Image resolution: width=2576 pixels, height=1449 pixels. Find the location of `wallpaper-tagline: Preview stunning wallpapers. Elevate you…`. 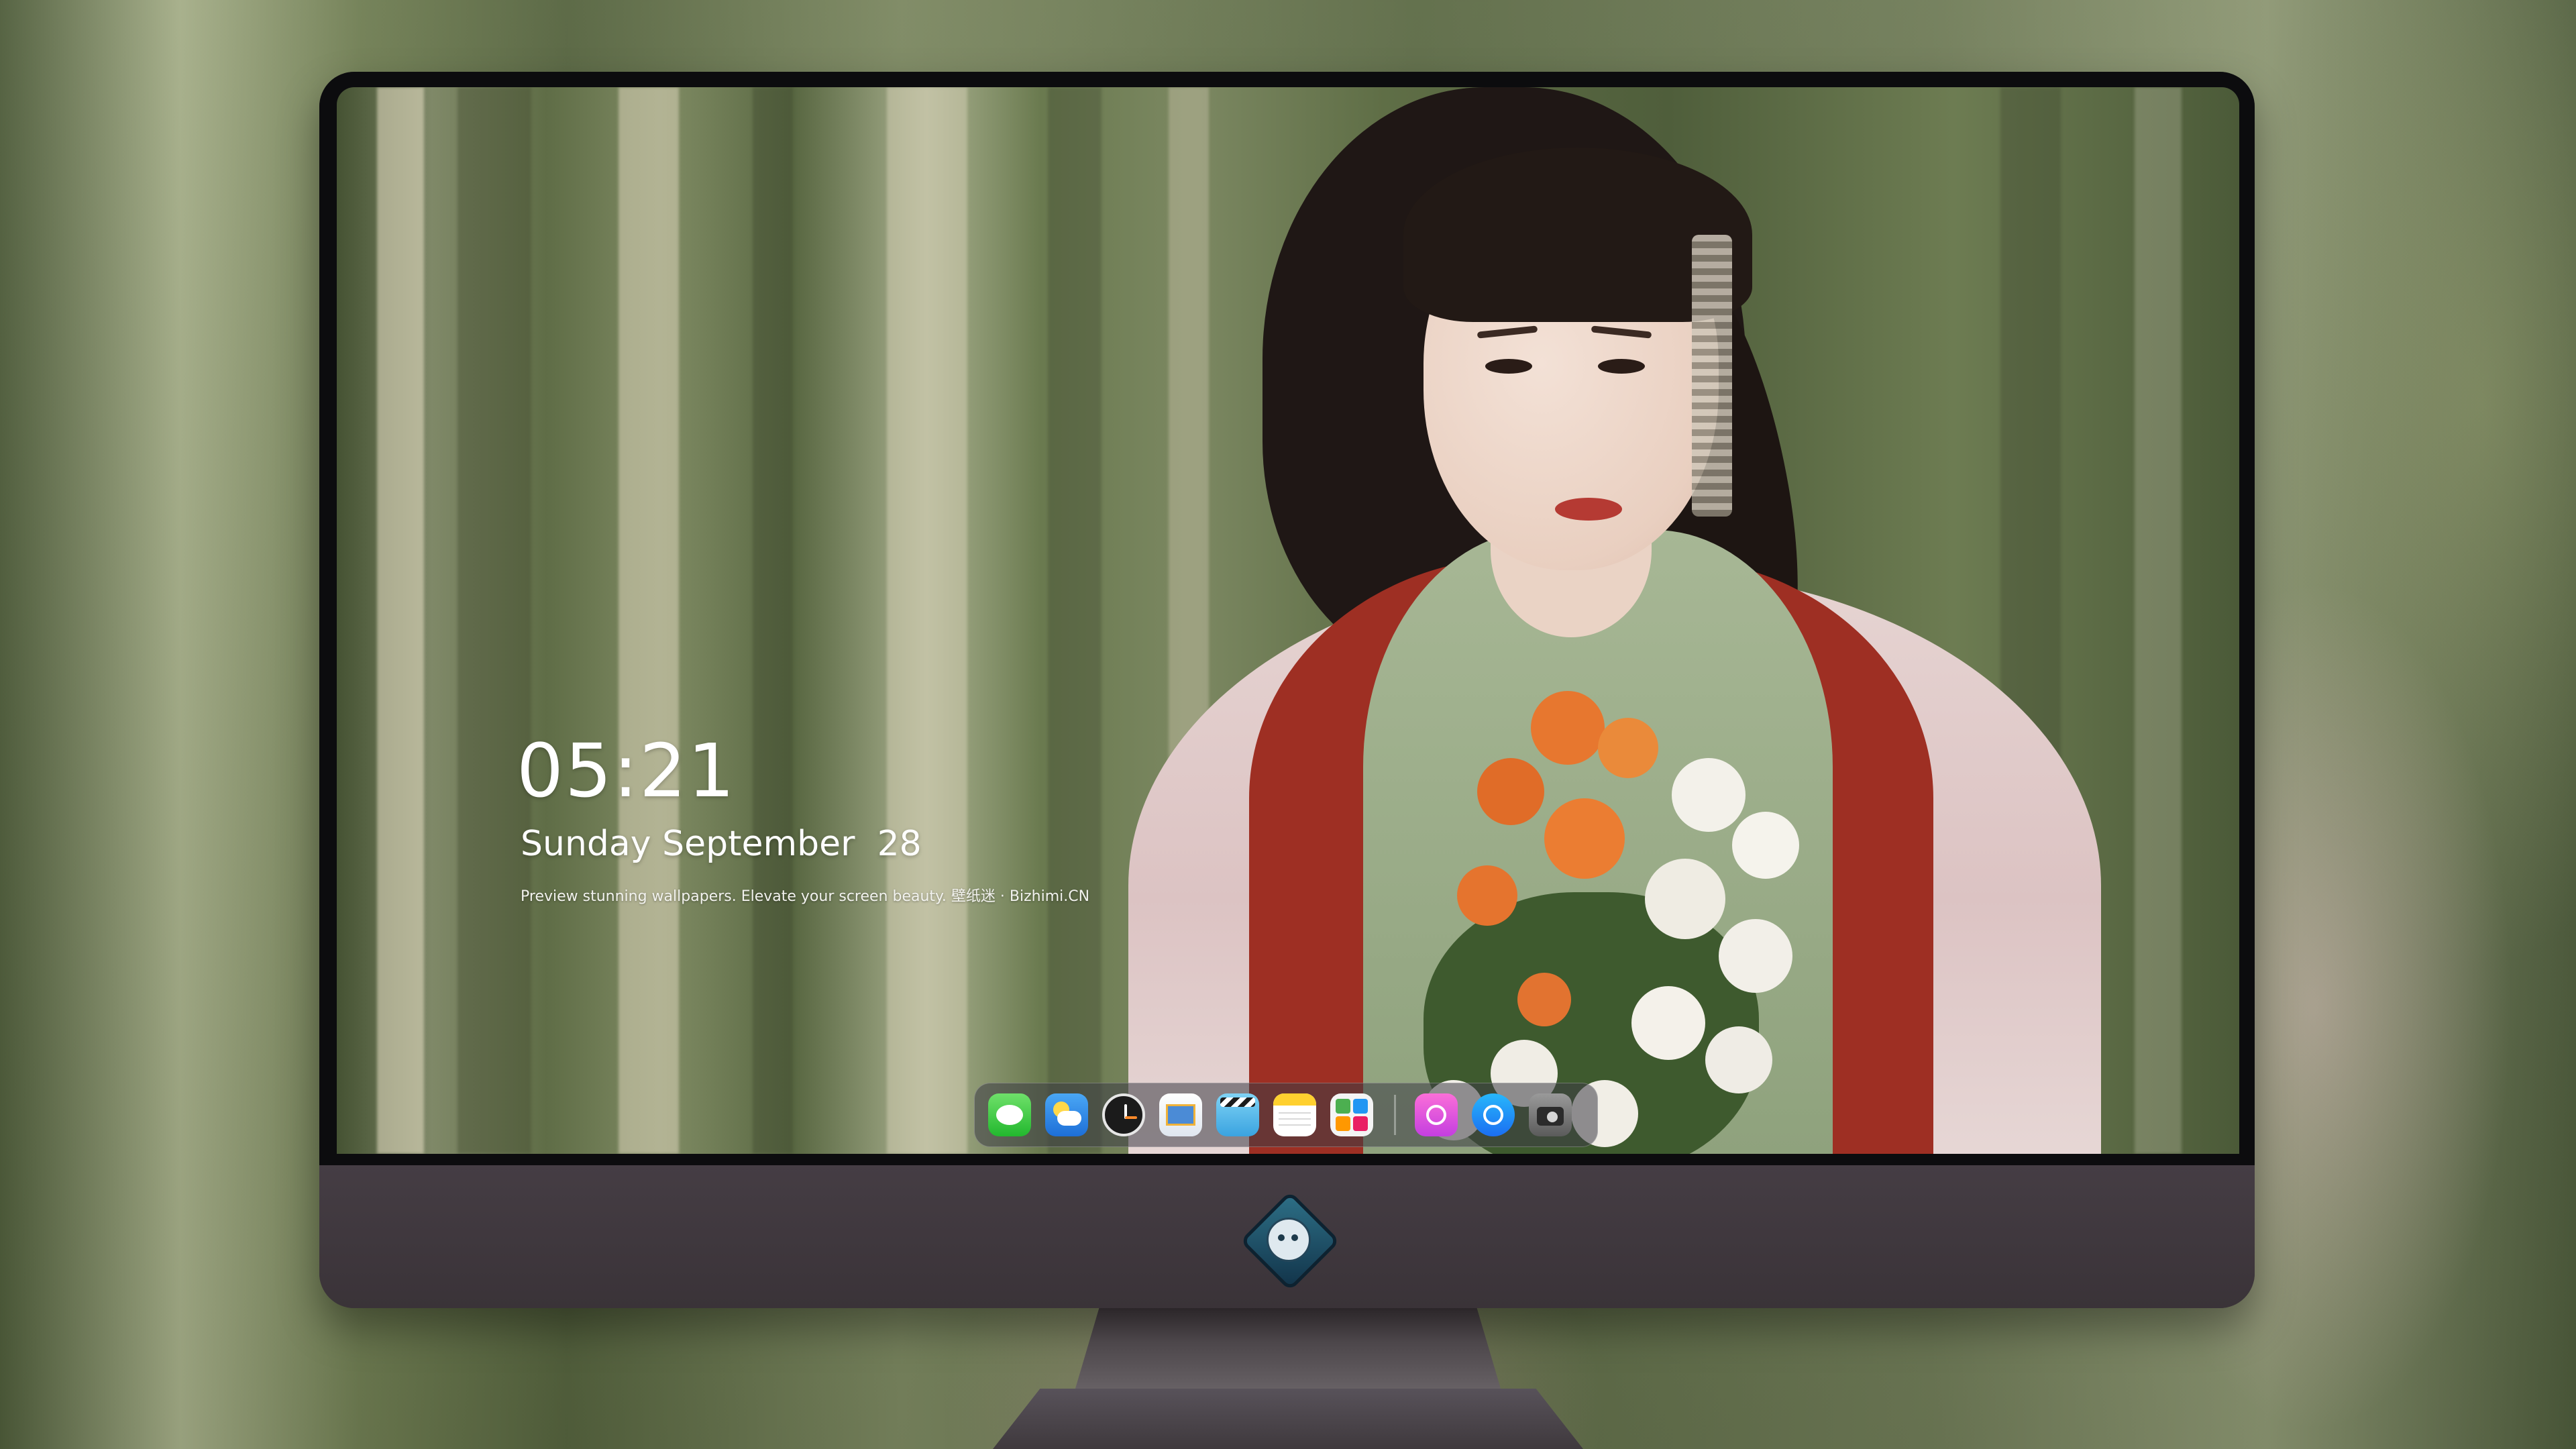

wallpaper-tagline: Preview stunning wallpapers. Elevate you… is located at coordinates (805, 896).